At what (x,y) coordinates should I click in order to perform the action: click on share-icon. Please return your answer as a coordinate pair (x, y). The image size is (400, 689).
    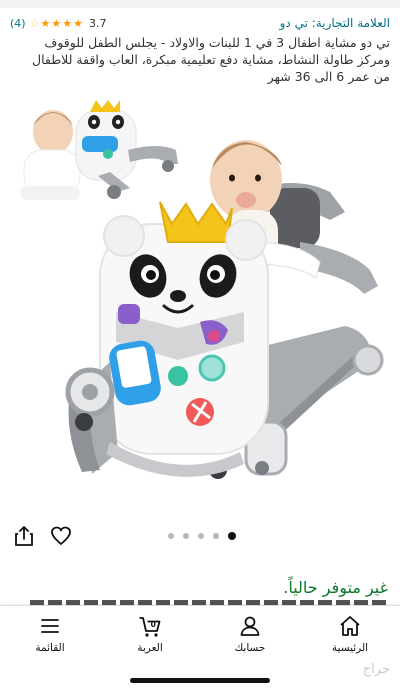
    Looking at the image, I should click on (24, 536).